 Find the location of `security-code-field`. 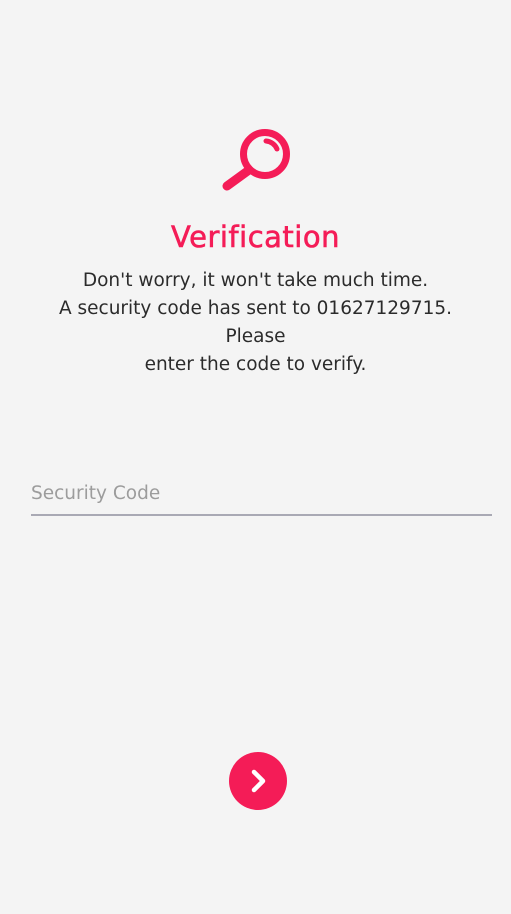

security-code-field is located at coordinates (261, 495).